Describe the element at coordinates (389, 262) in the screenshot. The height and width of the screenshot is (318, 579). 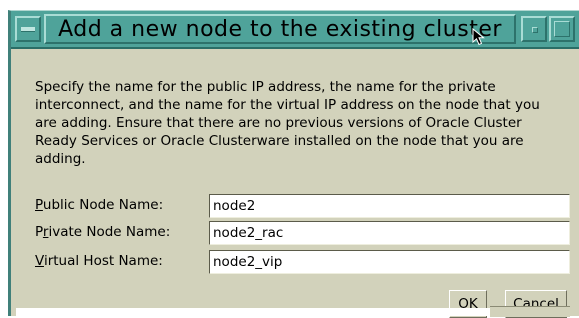
I see `virtual-host-name-input` at that location.